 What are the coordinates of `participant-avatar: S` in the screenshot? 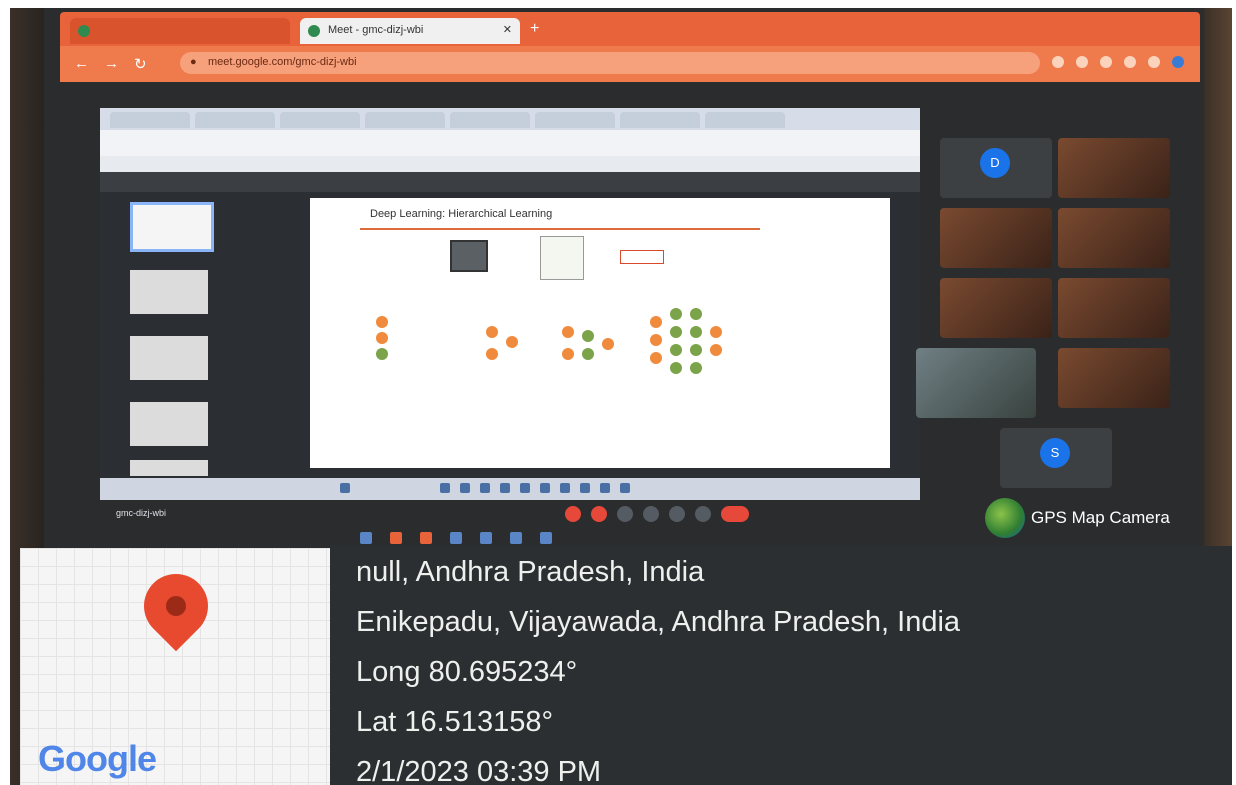 It's located at (1055, 453).